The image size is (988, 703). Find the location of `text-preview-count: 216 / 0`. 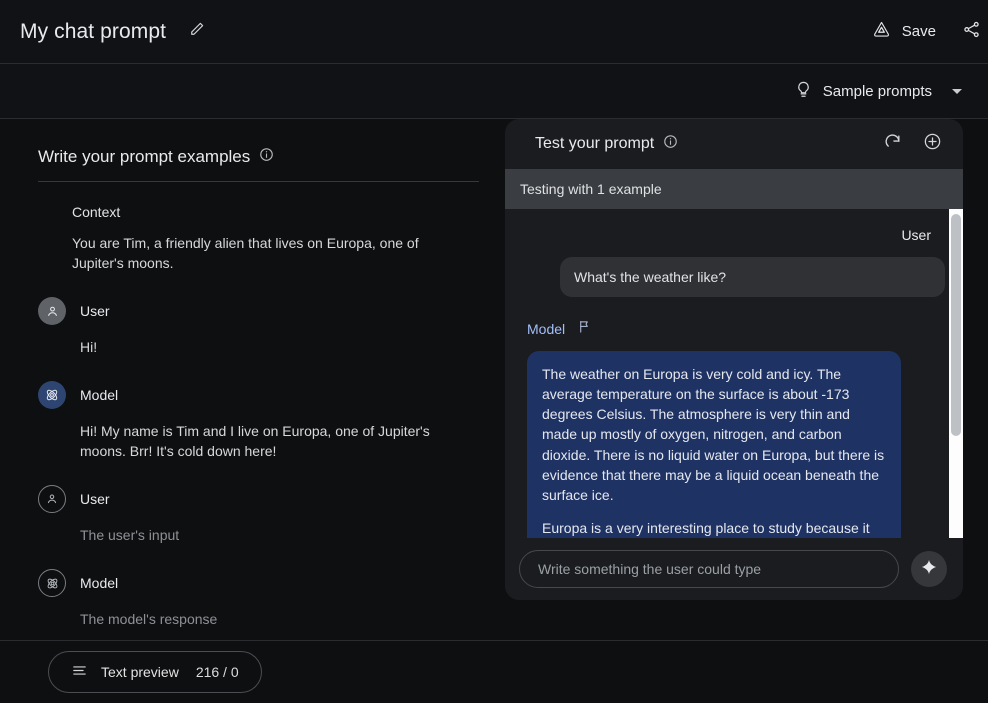

text-preview-count: 216 / 0 is located at coordinates (217, 672).